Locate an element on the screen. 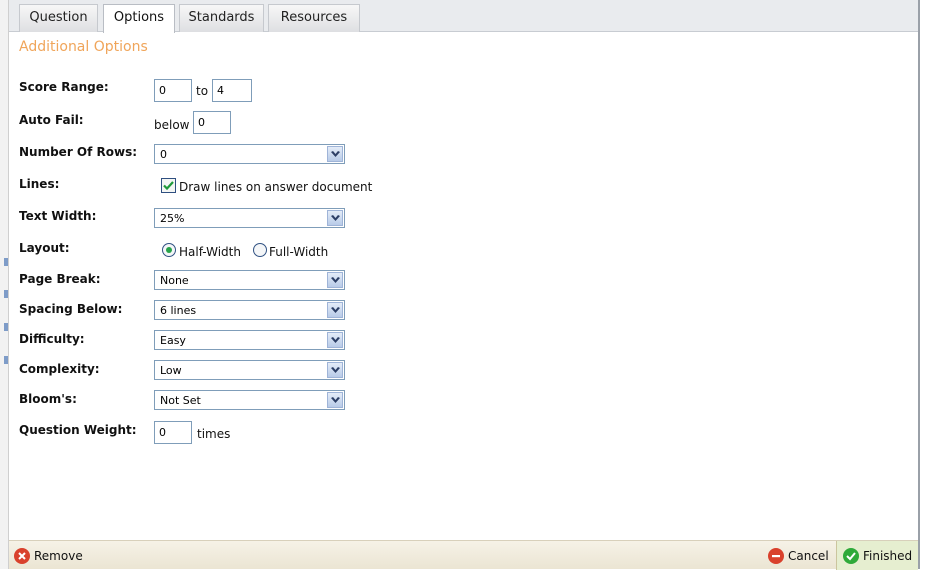 Image resolution: width=927 pixels, height=570 pixels. cancel-icon is located at coordinates (776, 555).